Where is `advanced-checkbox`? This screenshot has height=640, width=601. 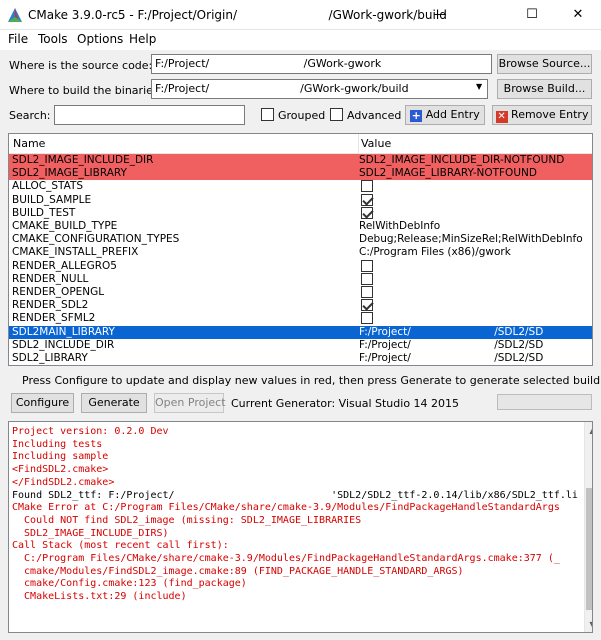
advanced-checkbox is located at coordinates (336, 114).